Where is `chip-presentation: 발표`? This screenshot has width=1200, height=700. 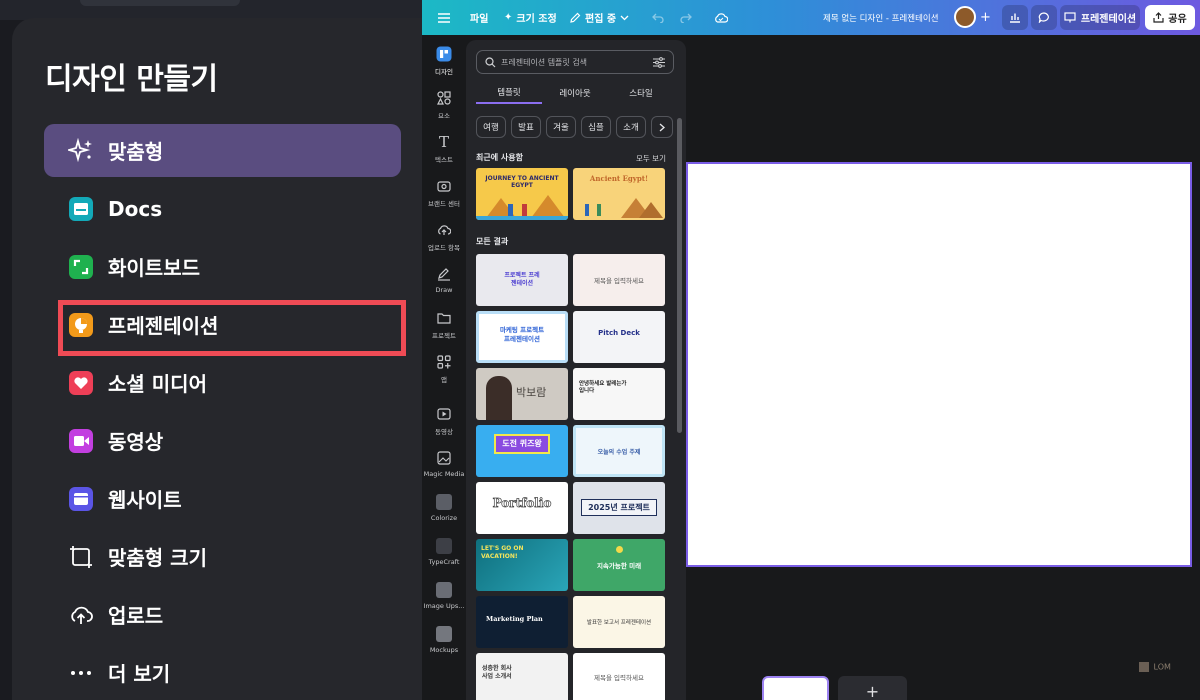
chip-presentation: 발표 is located at coordinates (526, 127).